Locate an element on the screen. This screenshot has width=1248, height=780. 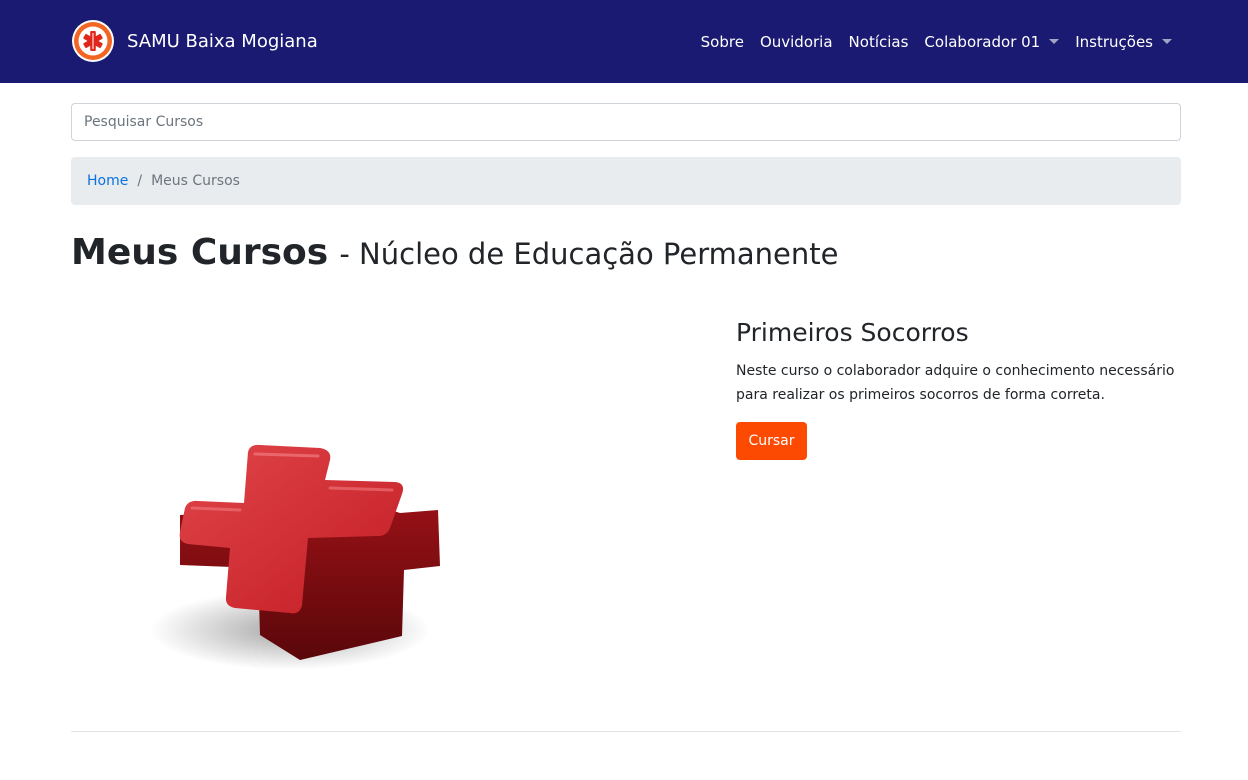
nav-item-ouvidoria: Ouvidoria is located at coordinates (796, 42).